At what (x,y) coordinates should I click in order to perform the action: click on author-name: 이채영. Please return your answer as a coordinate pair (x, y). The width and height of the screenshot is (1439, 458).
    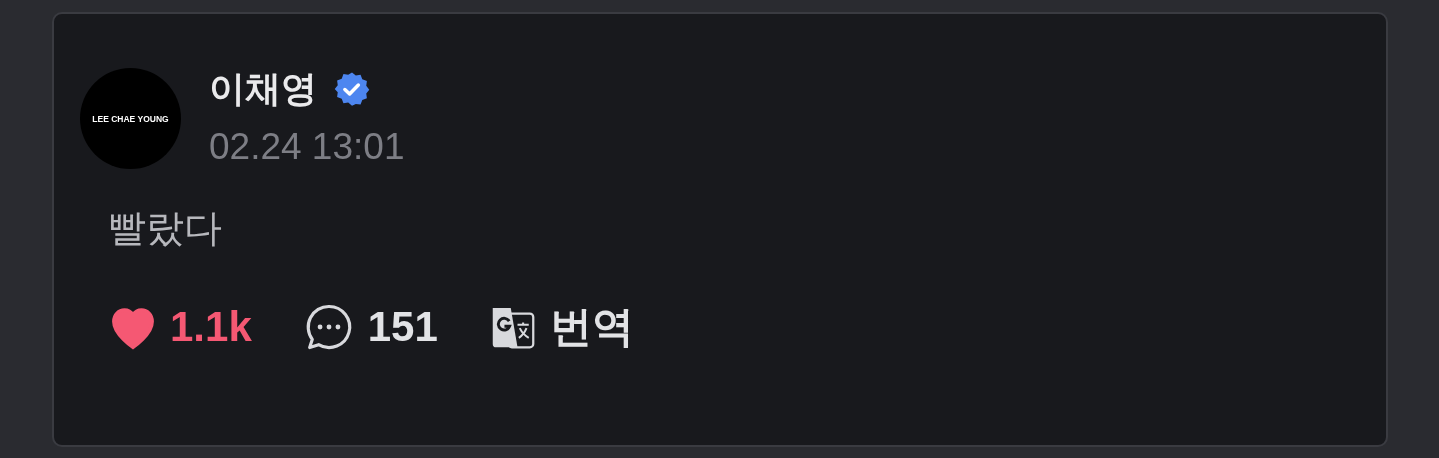
    Looking at the image, I should click on (263, 89).